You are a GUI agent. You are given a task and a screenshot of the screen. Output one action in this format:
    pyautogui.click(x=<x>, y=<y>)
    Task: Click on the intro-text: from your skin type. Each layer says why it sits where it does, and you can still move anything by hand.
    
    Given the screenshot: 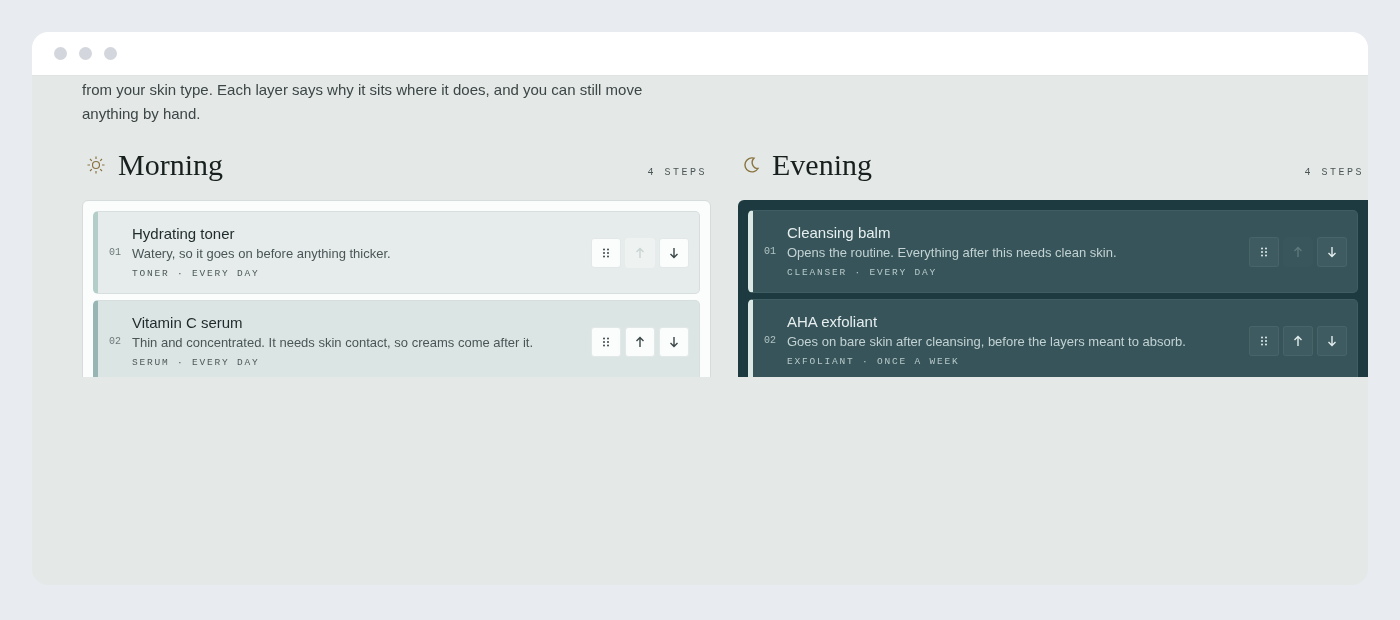 What is the action you would take?
    pyautogui.click(x=363, y=102)
    